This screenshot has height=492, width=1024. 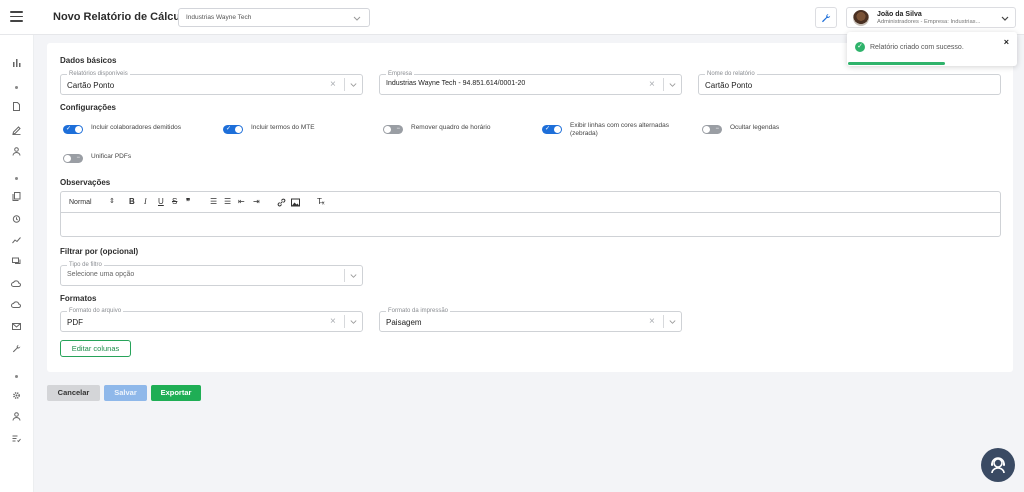 I want to click on trend-line-icon, so click(x=16, y=239).